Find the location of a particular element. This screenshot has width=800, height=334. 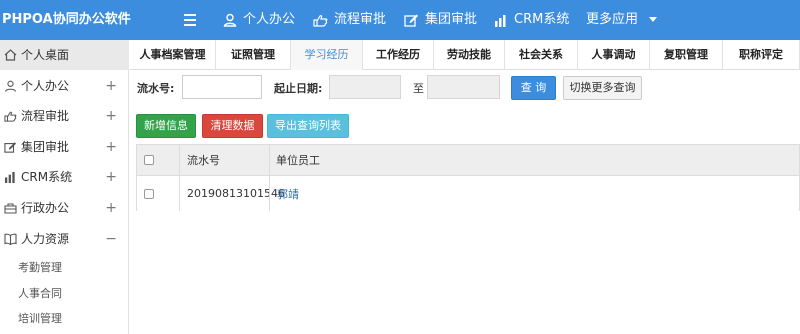

add-info-button: 新增信息 is located at coordinates (166, 126).